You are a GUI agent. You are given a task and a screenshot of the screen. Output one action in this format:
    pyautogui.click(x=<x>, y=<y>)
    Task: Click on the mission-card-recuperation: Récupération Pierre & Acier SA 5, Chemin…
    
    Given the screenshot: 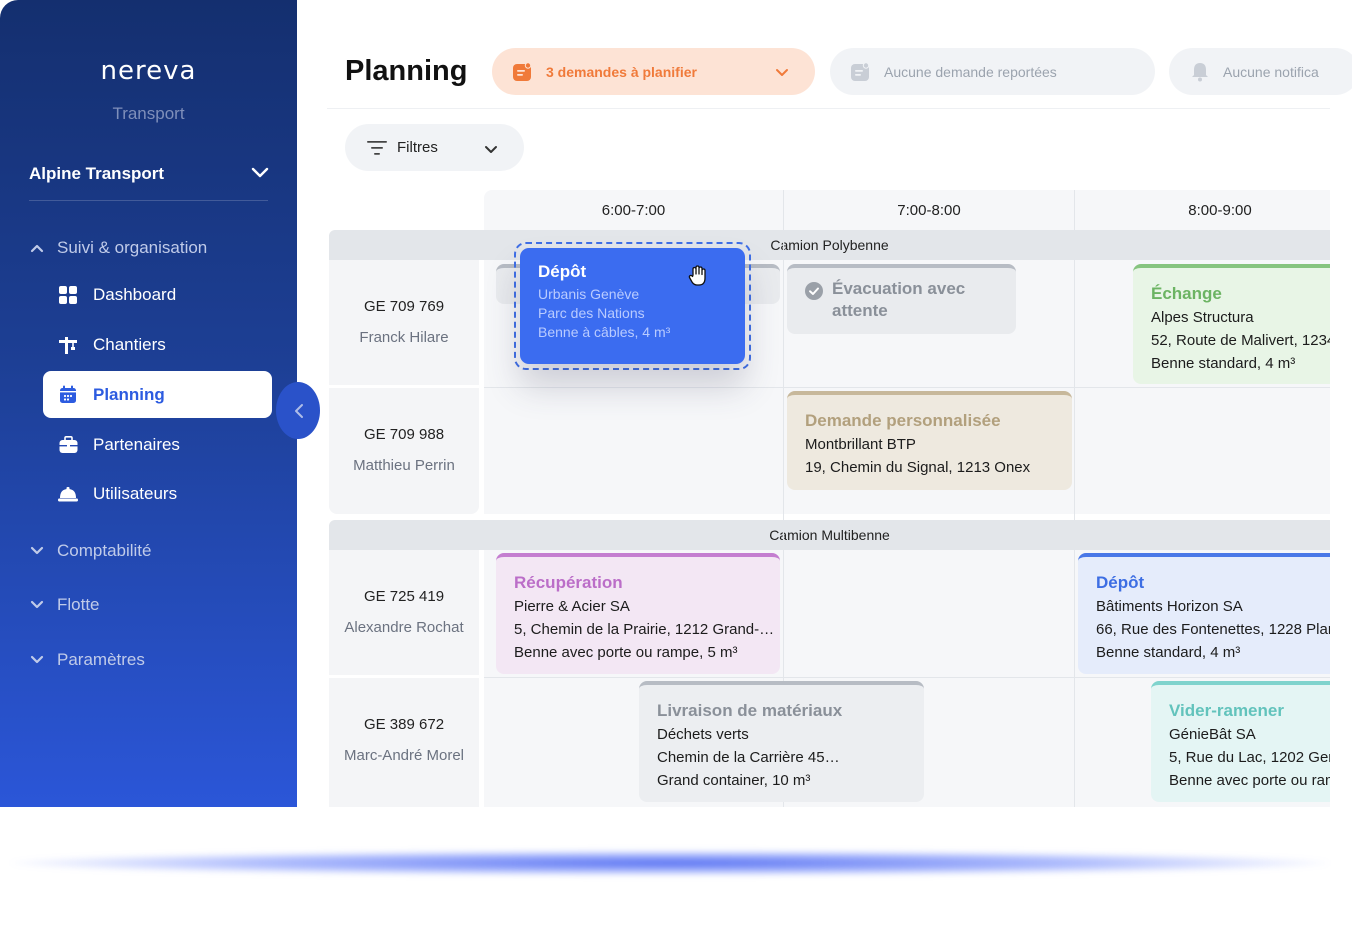 What is the action you would take?
    pyautogui.click(x=638, y=613)
    